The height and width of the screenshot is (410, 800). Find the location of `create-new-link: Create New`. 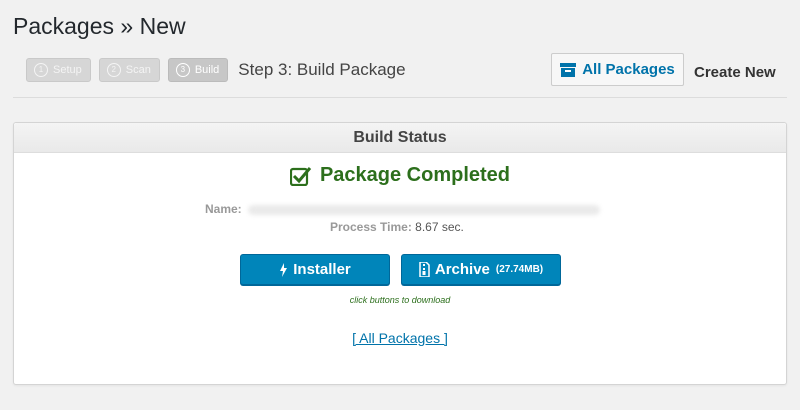

create-new-link: Create New is located at coordinates (735, 72).